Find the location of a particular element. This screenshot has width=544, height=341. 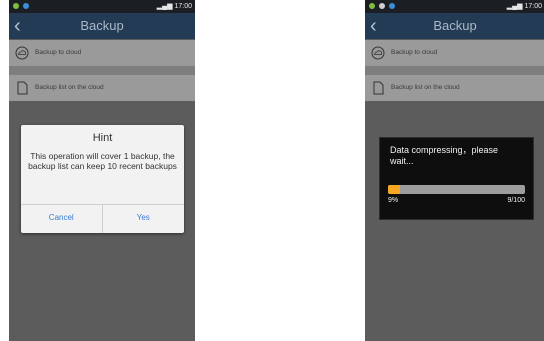

progress-fill is located at coordinates (394, 189).